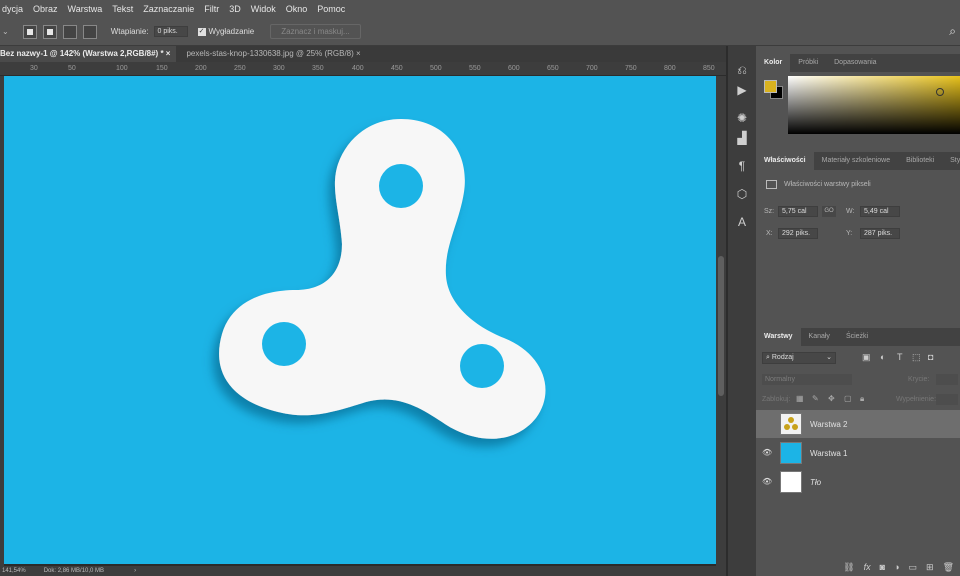  I want to click on subtract-selection-icon, so click(69, 31).